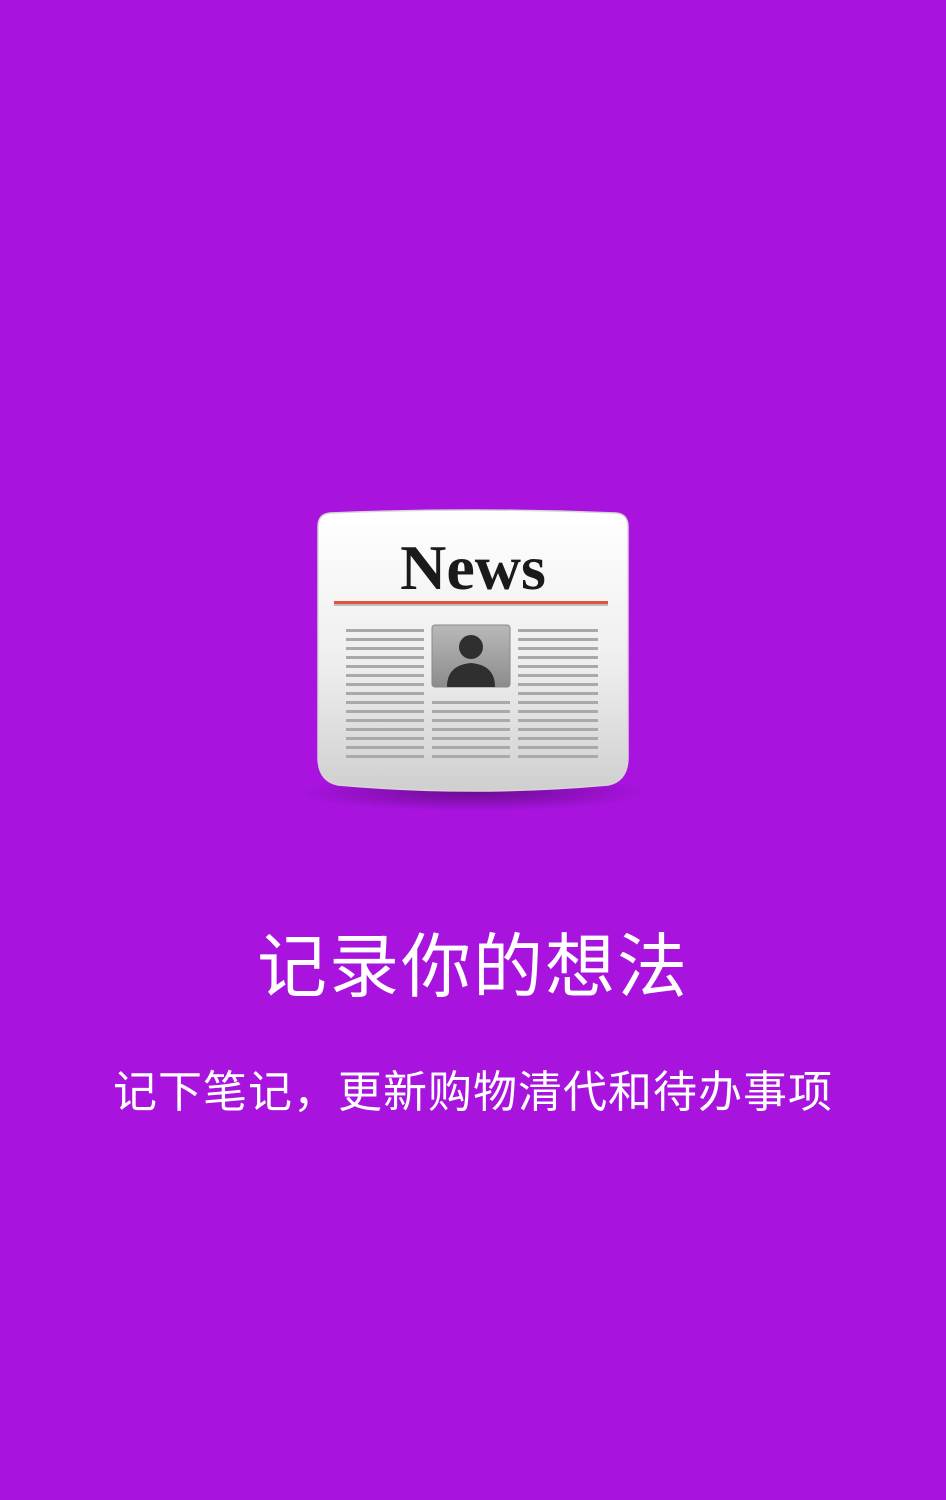  What do you see at coordinates (473, 567) in the screenshot?
I see `newspaper-masthead: News` at bounding box center [473, 567].